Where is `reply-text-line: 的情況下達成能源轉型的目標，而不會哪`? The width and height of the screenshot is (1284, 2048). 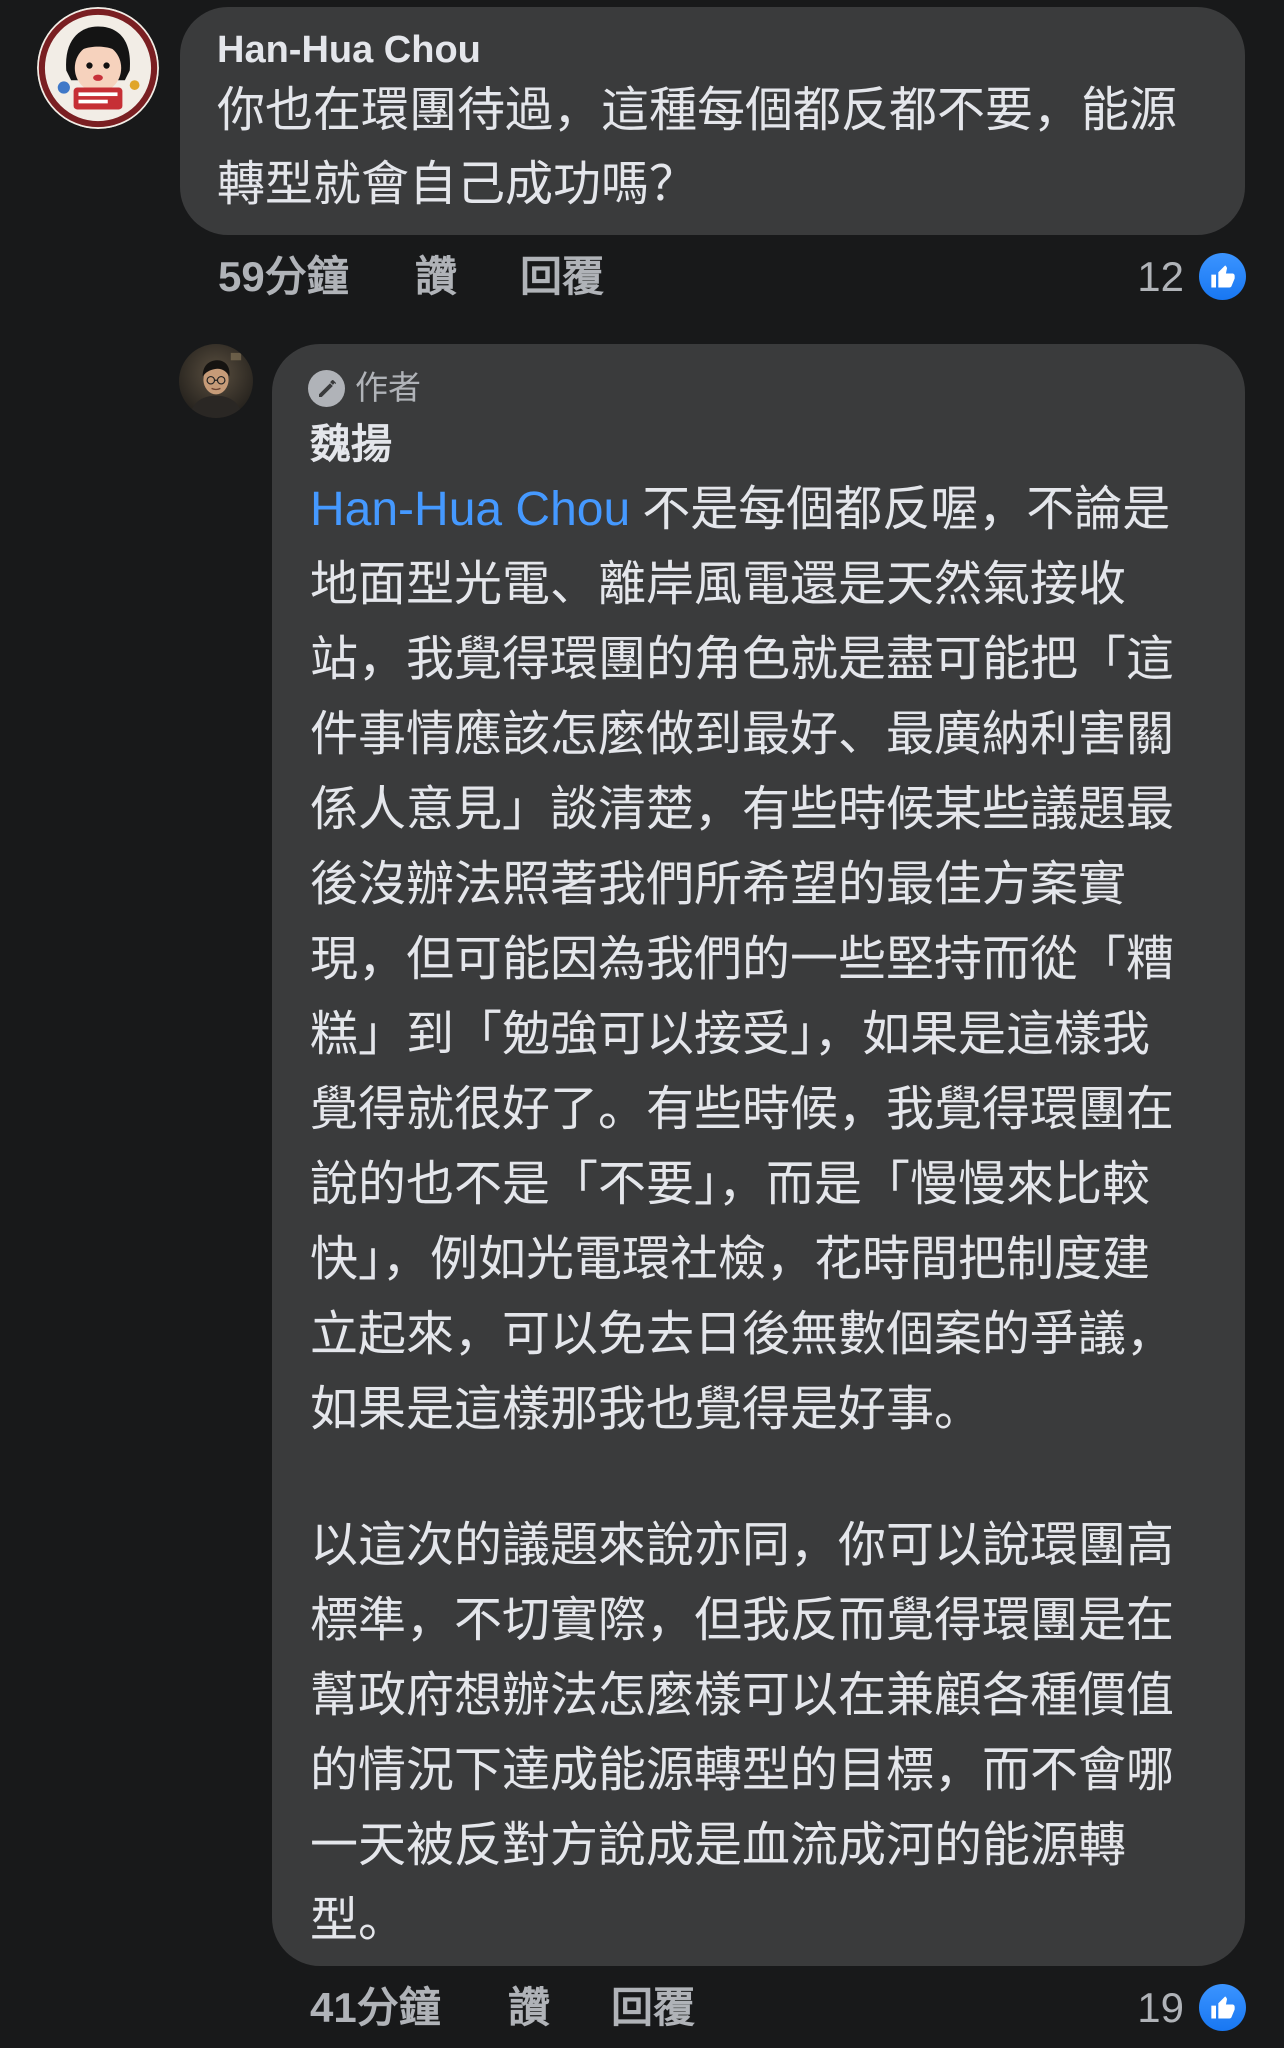
reply-text-line: 的情況下達成能源轉型的目標，而不會哪 is located at coordinates (742, 1770).